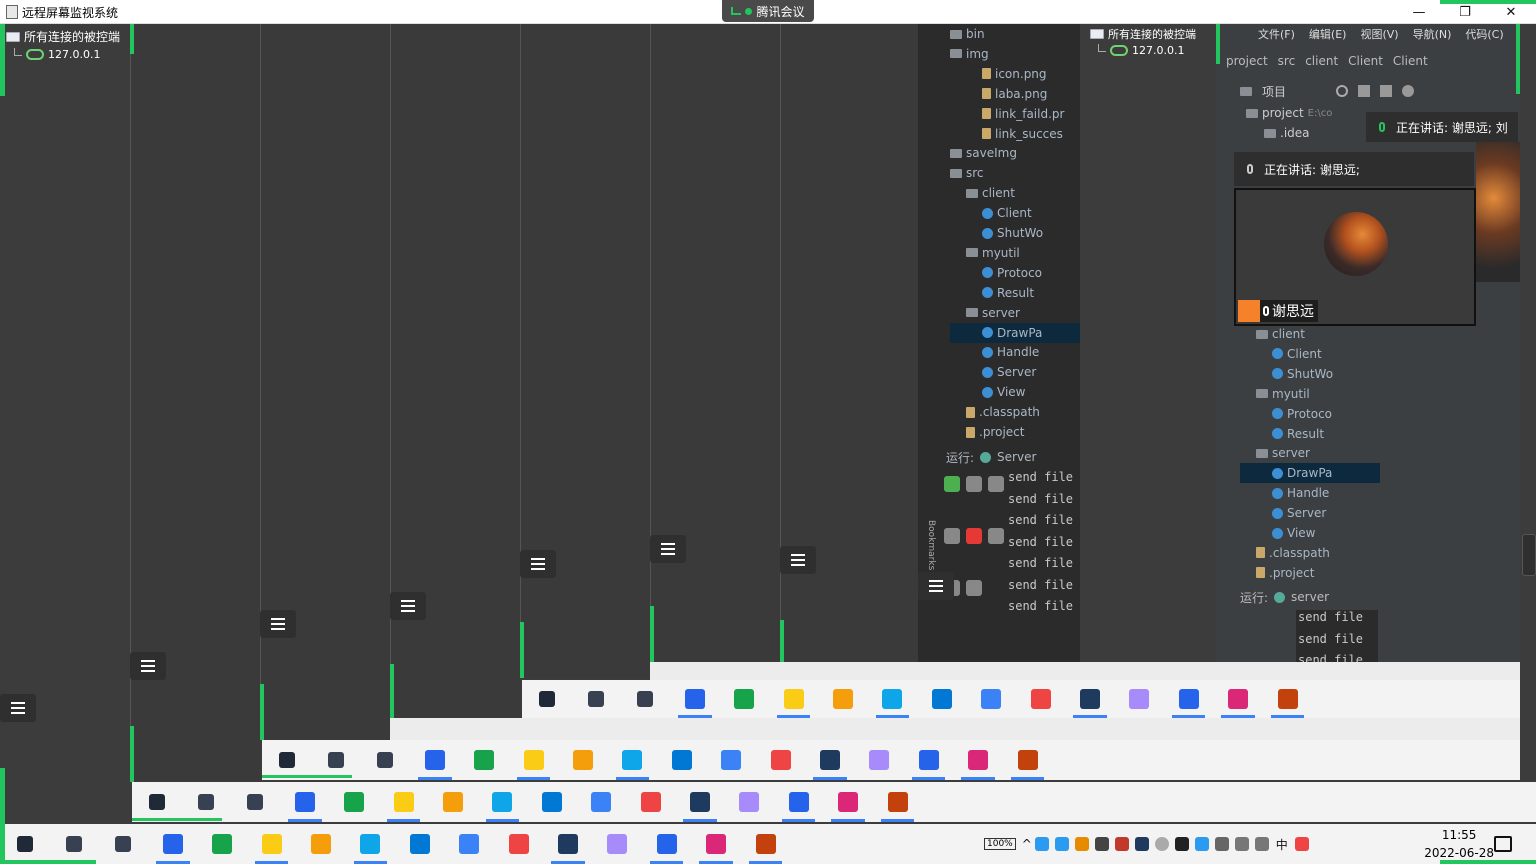 This screenshot has height=864, width=1536. Describe the element at coordinates (998, 94) in the screenshot. I see `project-tree-item: laba.png` at that location.